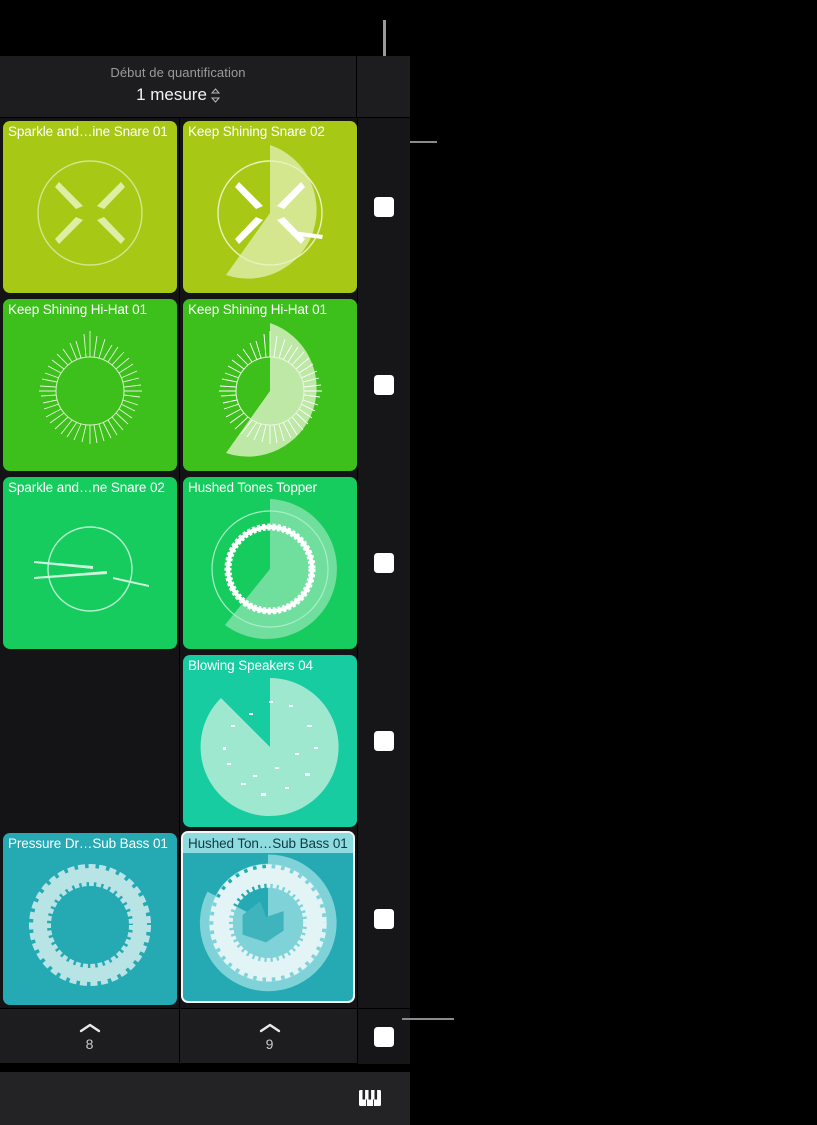 The height and width of the screenshot is (1125, 817). Describe the element at coordinates (269, 1043) in the screenshot. I see `column-number: 9` at that location.